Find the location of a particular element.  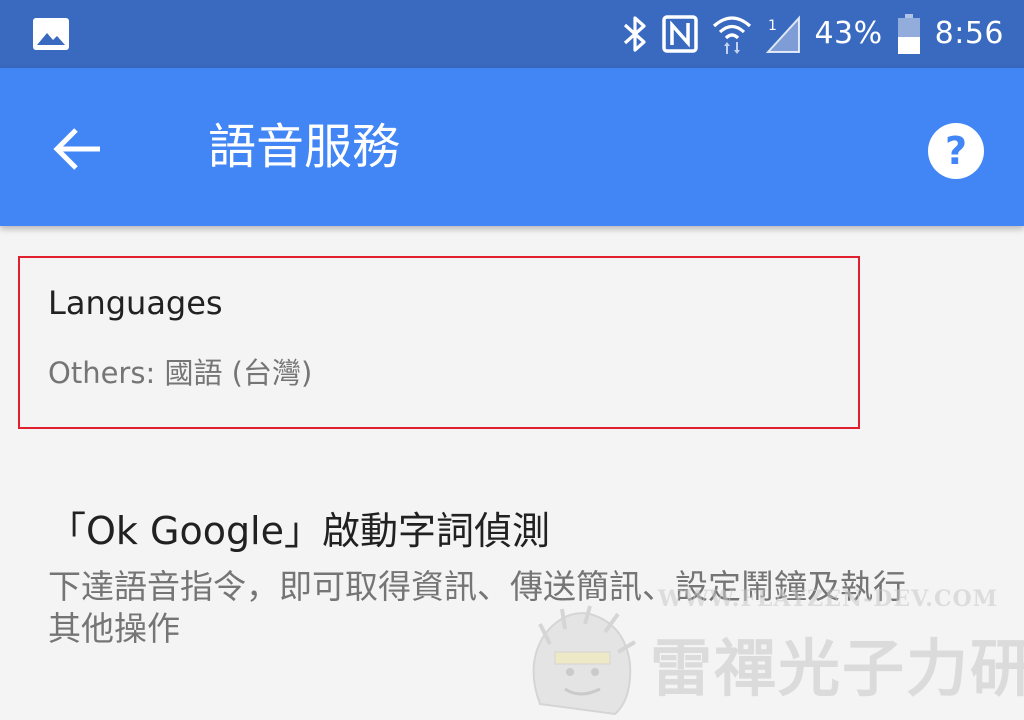

watermark: WWW.FLAYZEN-DEV.COM 雷禪光子力研究所 is located at coordinates (772, 652).